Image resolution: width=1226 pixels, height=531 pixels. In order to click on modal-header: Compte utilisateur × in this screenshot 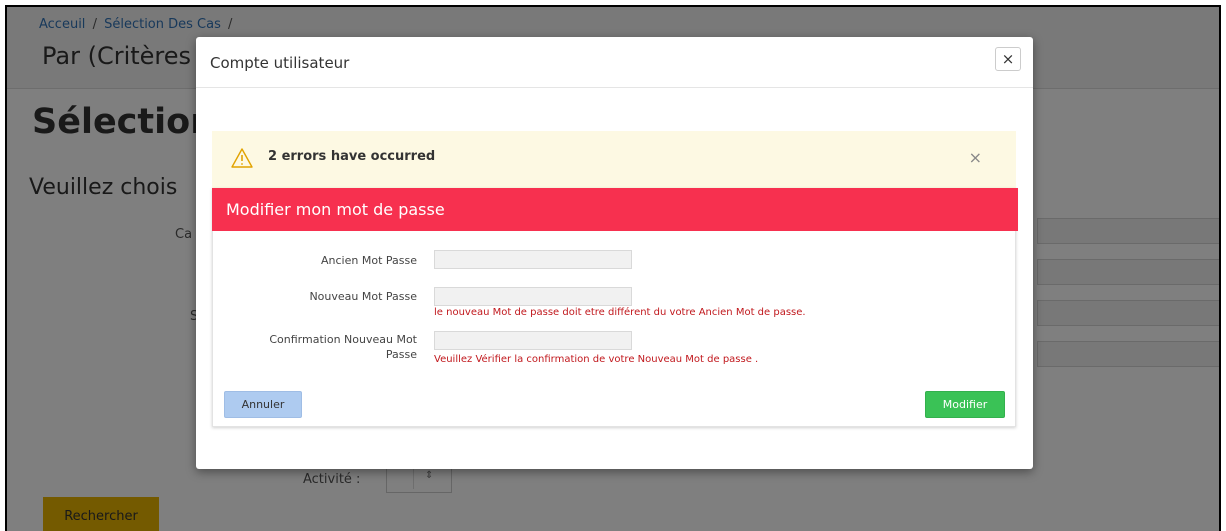, I will do `click(614, 62)`.